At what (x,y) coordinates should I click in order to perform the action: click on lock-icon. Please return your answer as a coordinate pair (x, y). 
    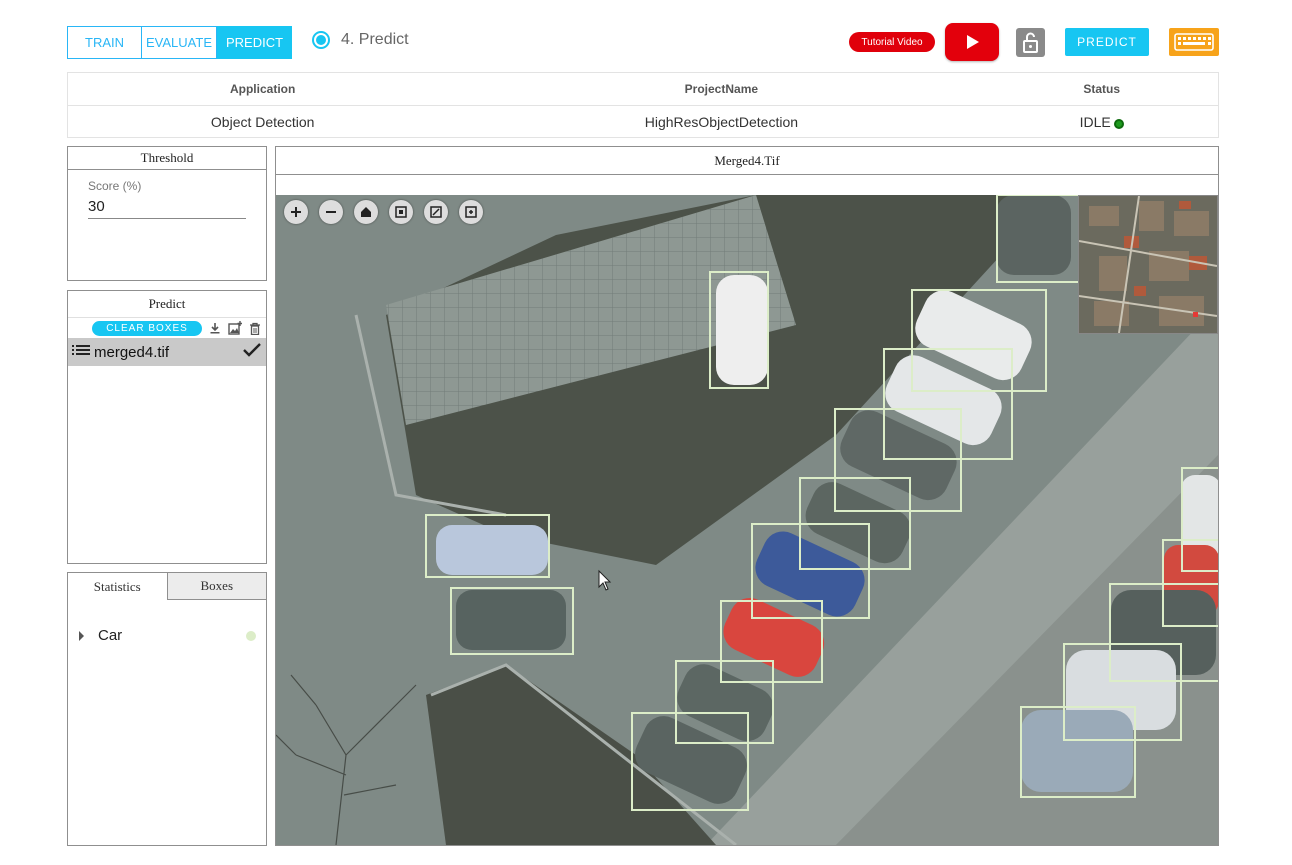
    Looking at the image, I should click on (1030, 42).